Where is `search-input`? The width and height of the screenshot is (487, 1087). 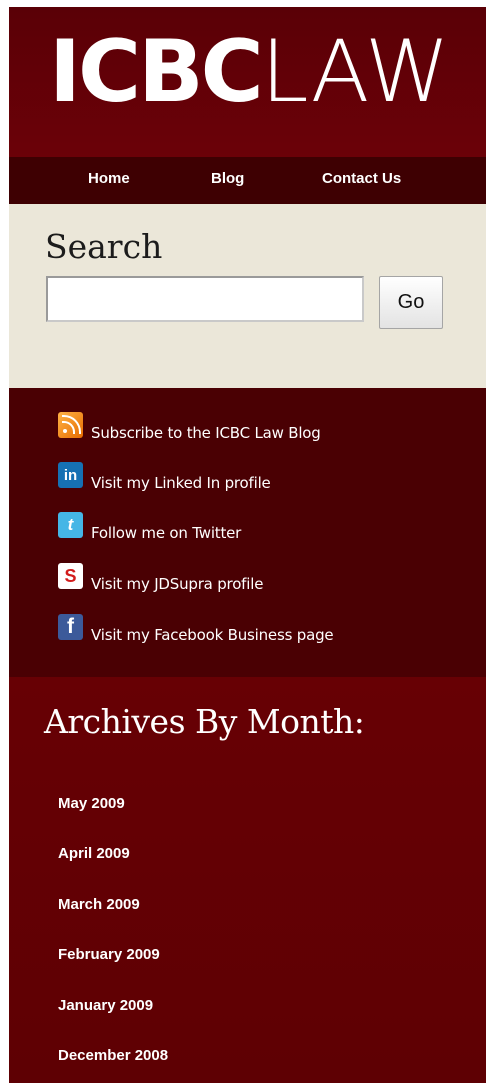
search-input is located at coordinates (205, 299).